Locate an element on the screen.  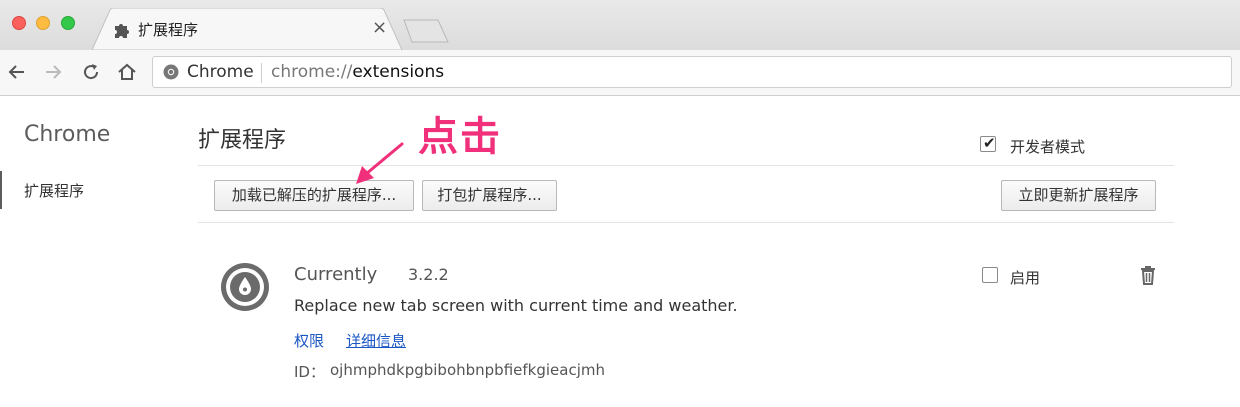
sidebar-title: Chrome is located at coordinates (67, 134).